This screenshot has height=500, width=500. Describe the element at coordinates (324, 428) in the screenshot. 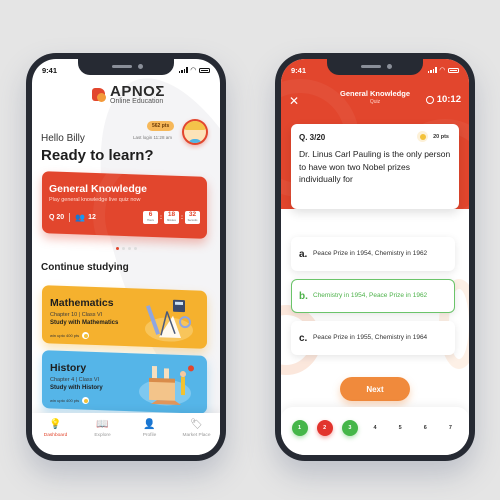

I see `question-nav-item: 2` at that location.